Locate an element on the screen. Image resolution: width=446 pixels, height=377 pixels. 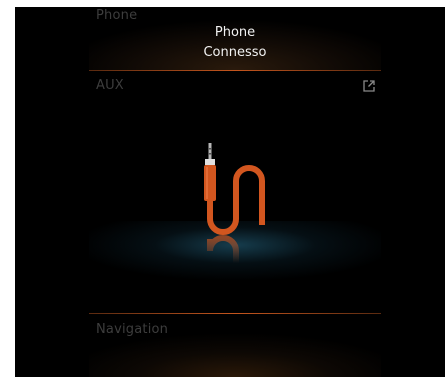
external-link-icon is located at coordinates (369, 86).